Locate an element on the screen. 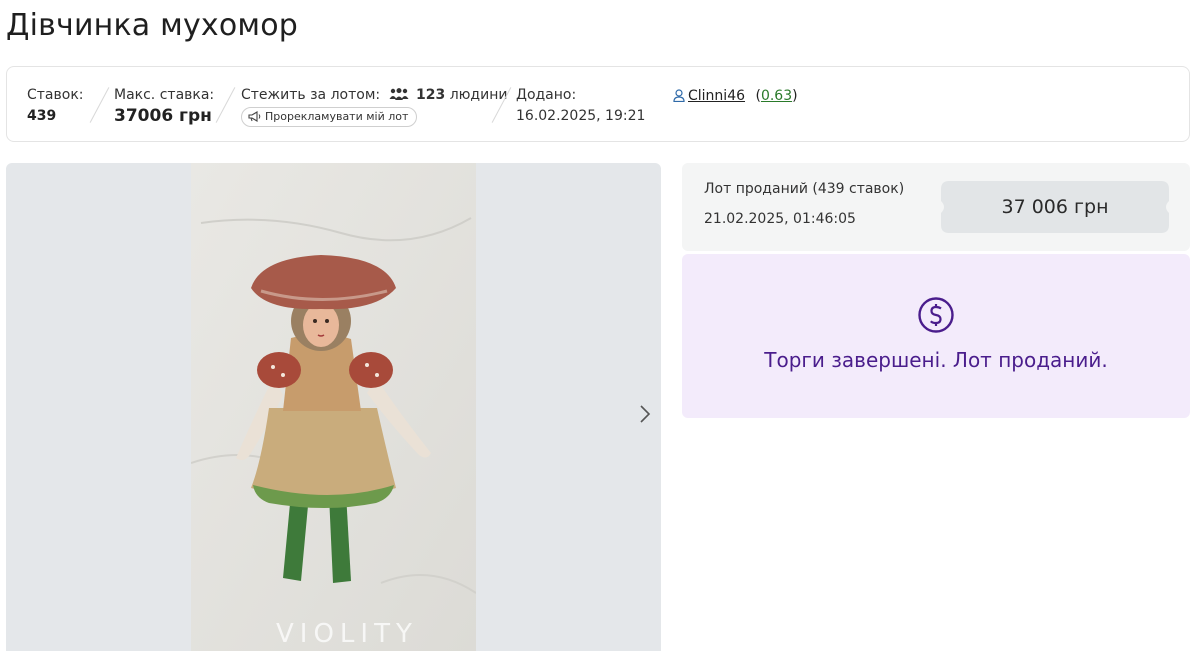  max-bid-value: 37006 грн is located at coordinates (163, 116).